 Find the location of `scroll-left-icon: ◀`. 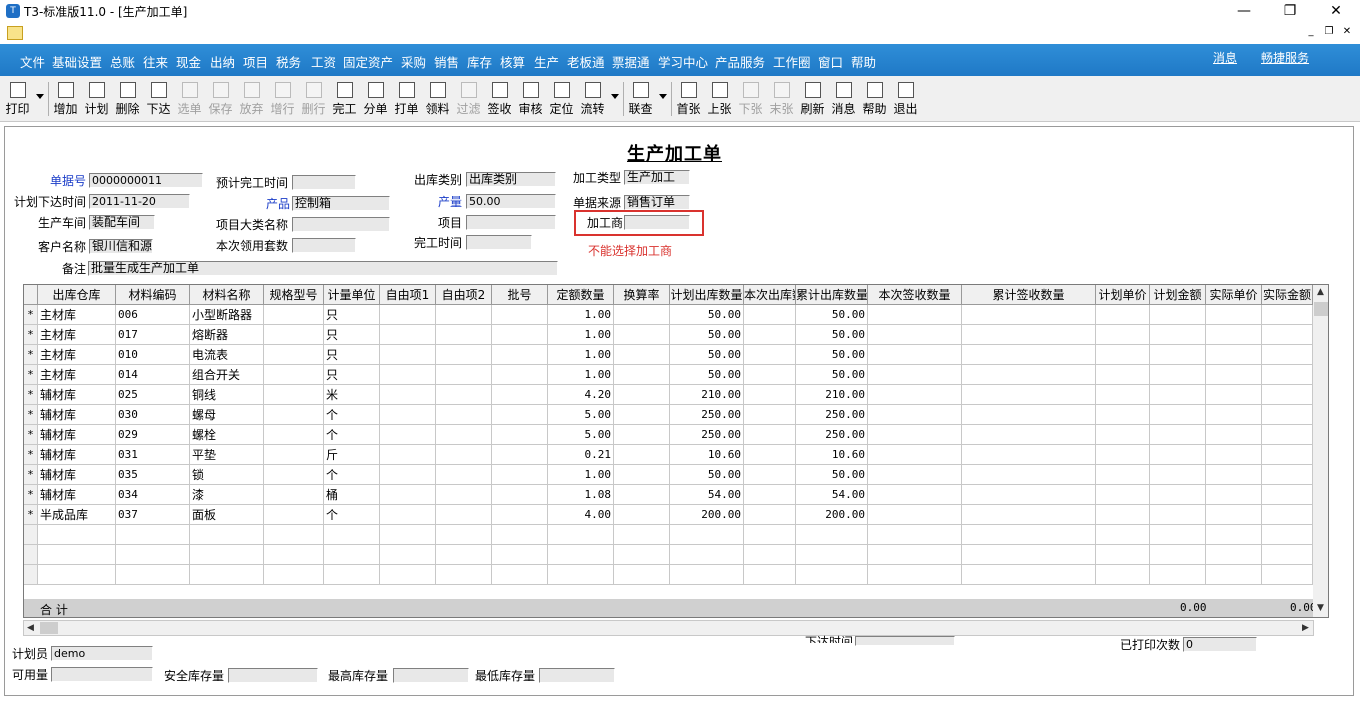

scroll-left-icon: ◀ is located at coordinates (30, 628).